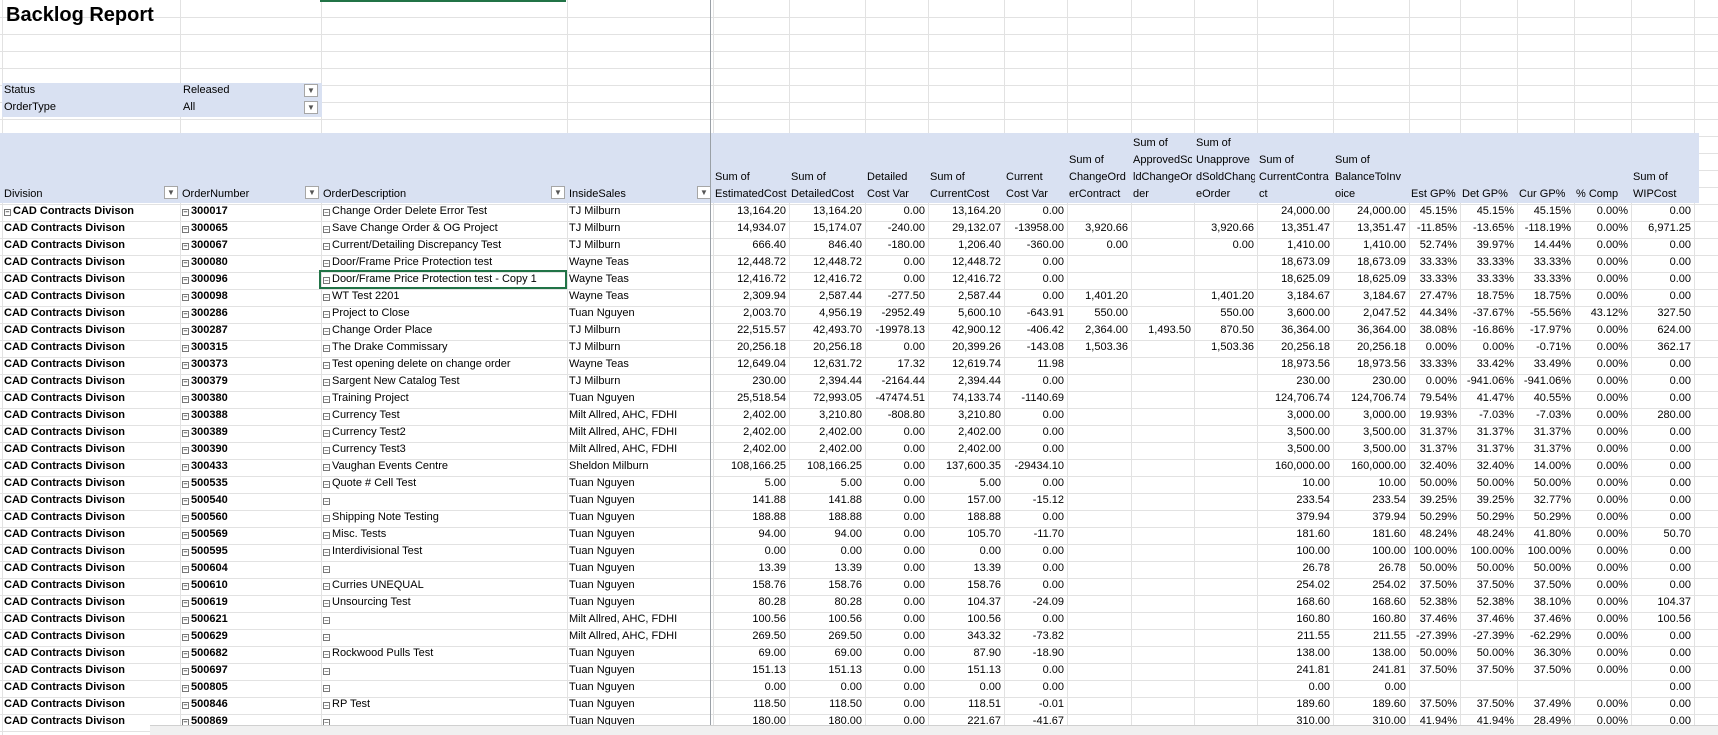 This screenshot has height=735, width=1718. I want to click on cell-det: 269.50, so click(826, 636).